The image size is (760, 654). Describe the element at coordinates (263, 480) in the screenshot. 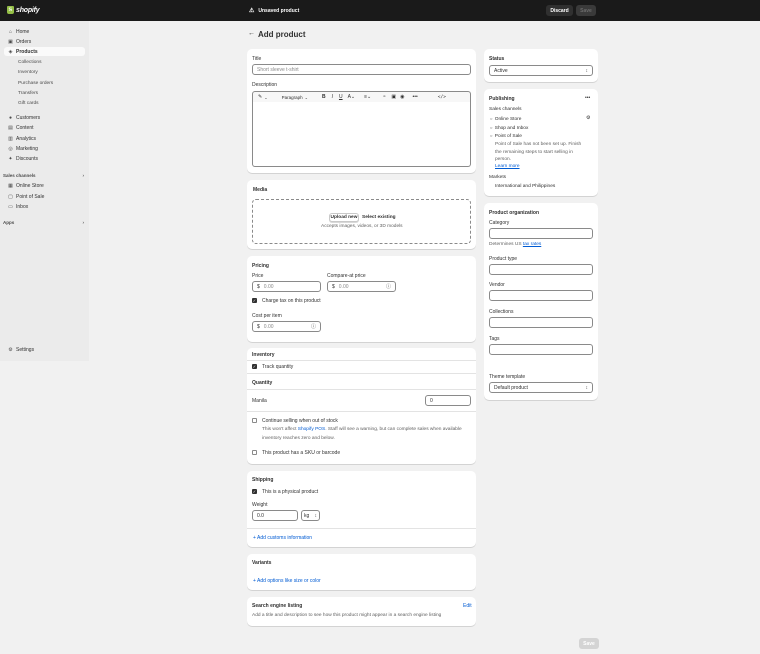

I see `shipping-heading: Shipping` at that location.